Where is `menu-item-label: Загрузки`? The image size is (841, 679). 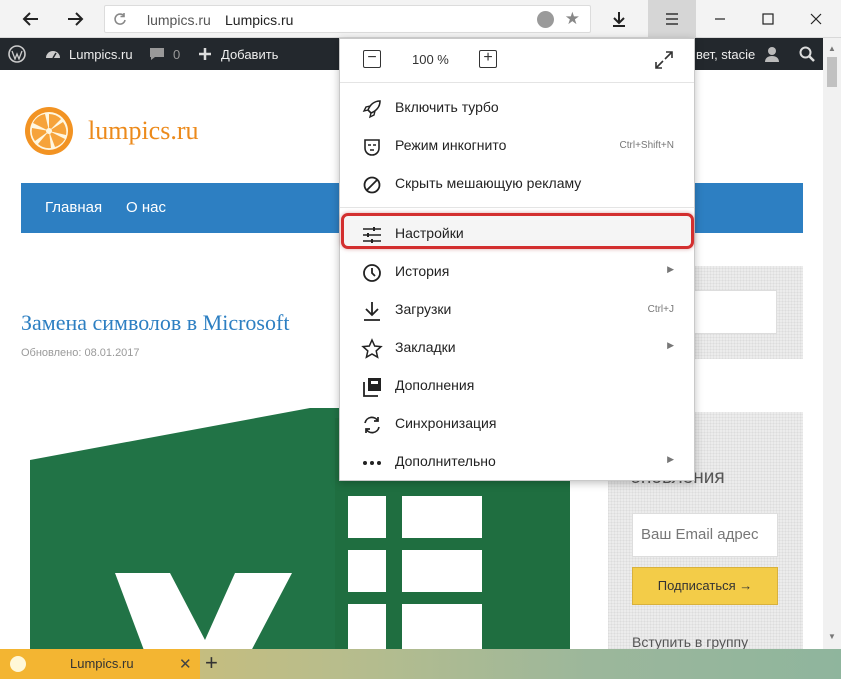
menu-item-label: Загрузки is located at coordinates (423, 309).